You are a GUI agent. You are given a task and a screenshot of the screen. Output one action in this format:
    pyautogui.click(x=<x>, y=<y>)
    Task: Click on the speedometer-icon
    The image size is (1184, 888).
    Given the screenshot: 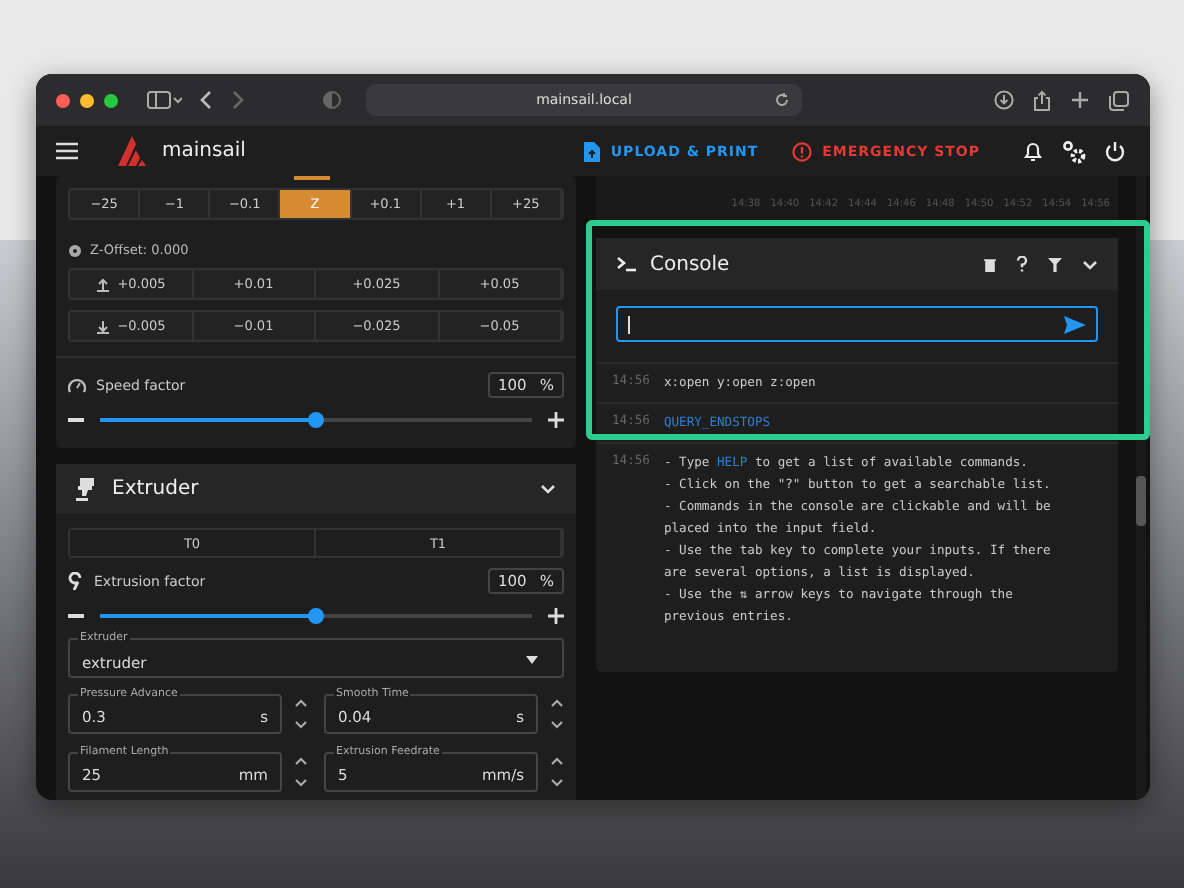 What is the action you would take?
    pyautogui.click(x=77, y=385)
    